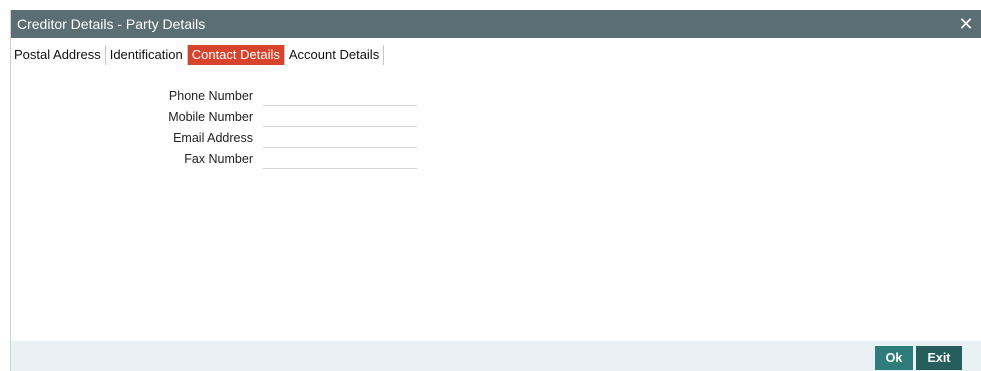  I want to click on email-address-field, so click(340, 138).